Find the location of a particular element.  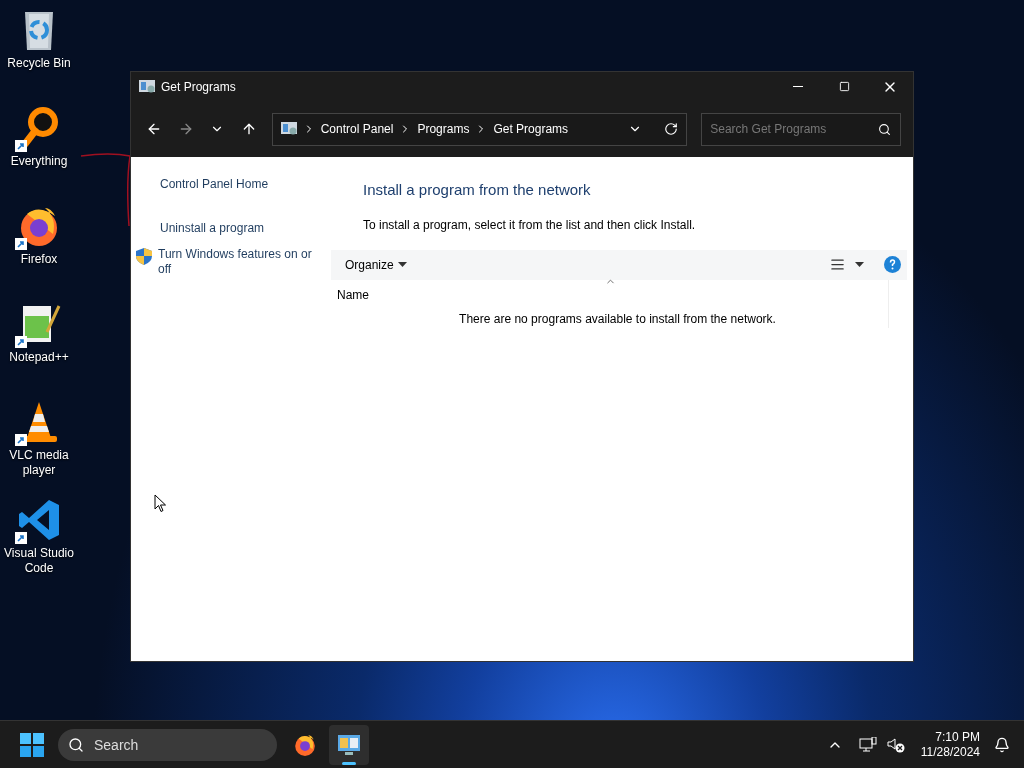

sidebar-link: Uninstall a program is located at coordinates (212, 228).